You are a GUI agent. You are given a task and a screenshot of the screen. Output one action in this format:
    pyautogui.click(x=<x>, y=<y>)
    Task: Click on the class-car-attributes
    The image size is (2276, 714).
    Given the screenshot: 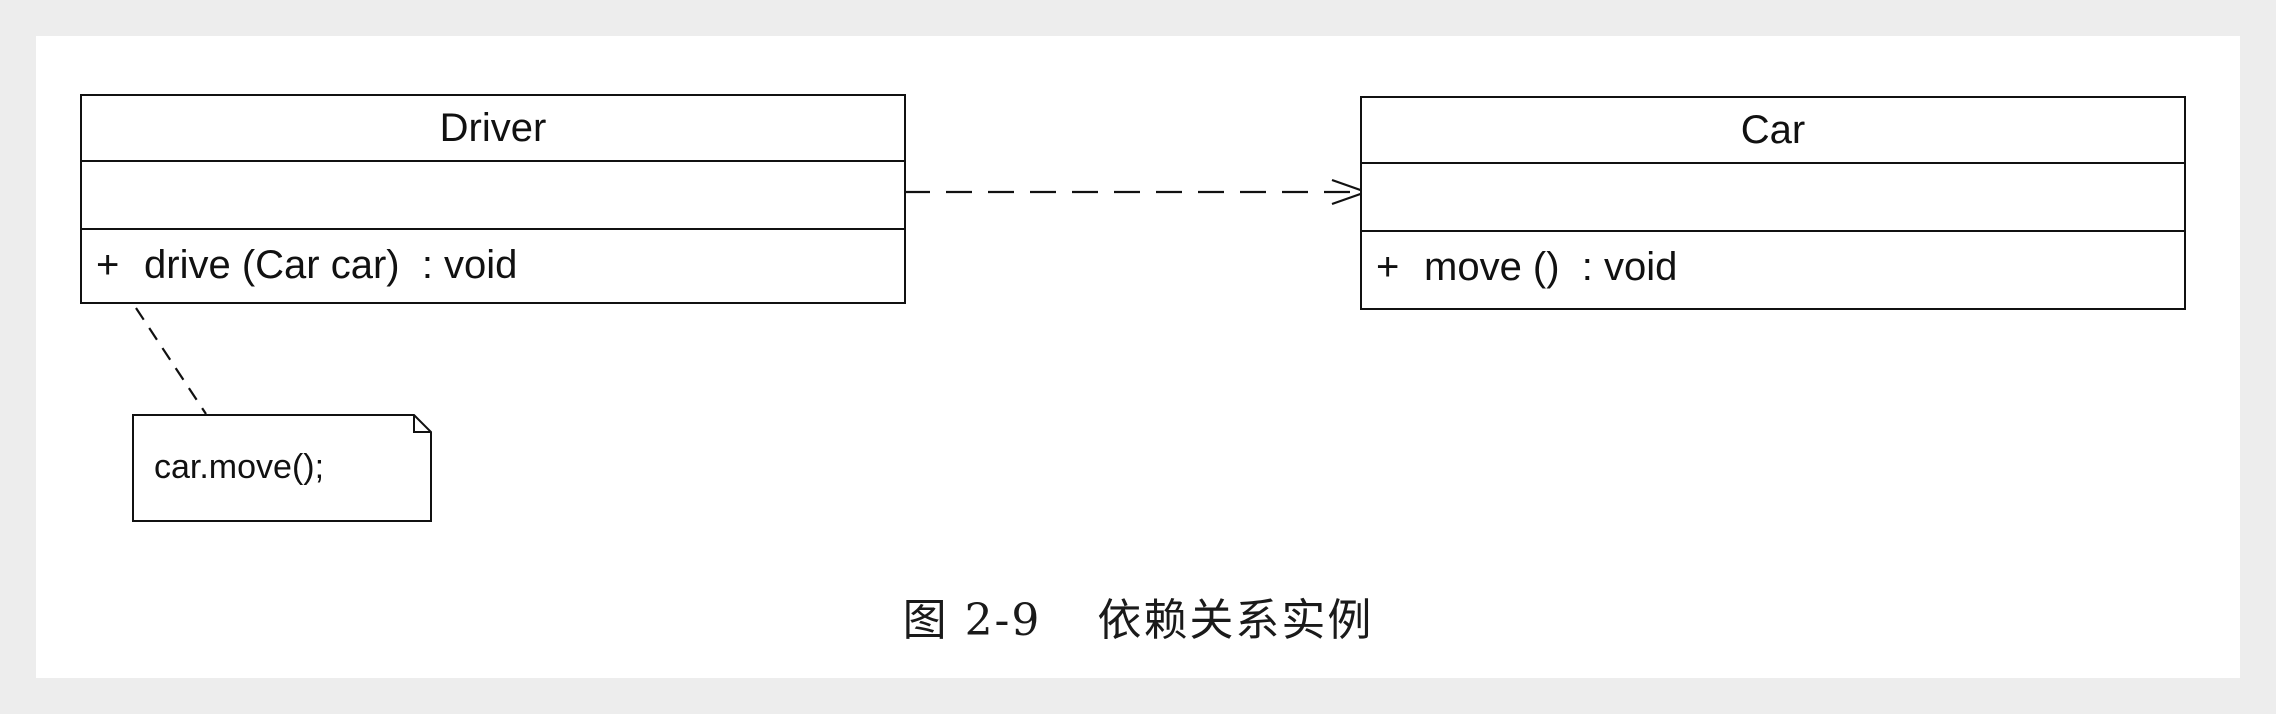 What is the action you would take?
    pyautogui.click(x=1773, y=198)
    